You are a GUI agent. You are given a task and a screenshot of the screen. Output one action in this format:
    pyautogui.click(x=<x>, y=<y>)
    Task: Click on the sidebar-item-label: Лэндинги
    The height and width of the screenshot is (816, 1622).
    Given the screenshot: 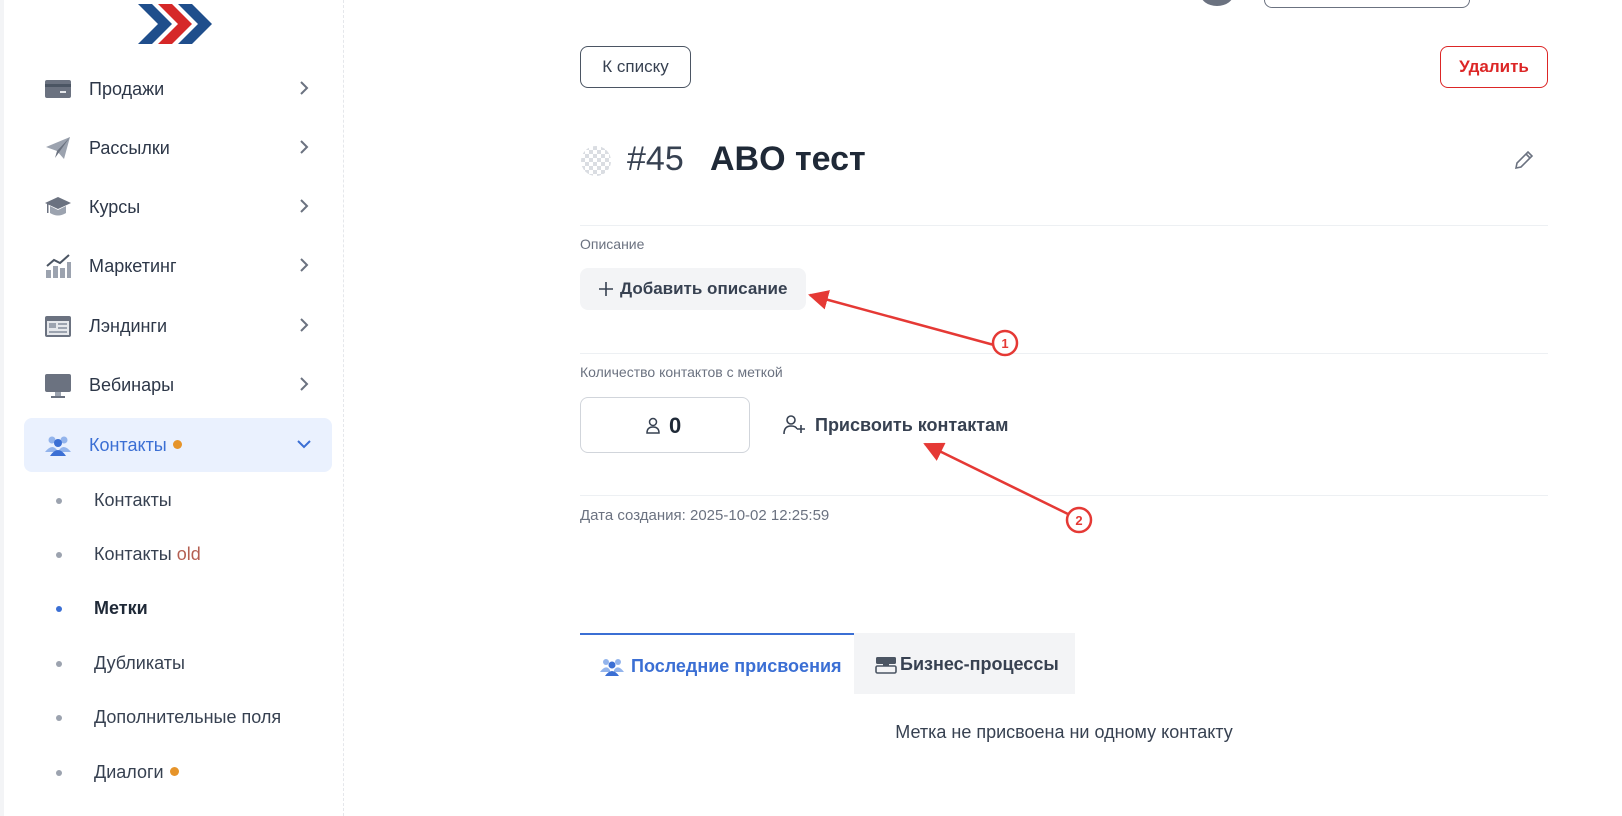 What is the action you would take?
    pyautogui.click(x=128, y=326)
    